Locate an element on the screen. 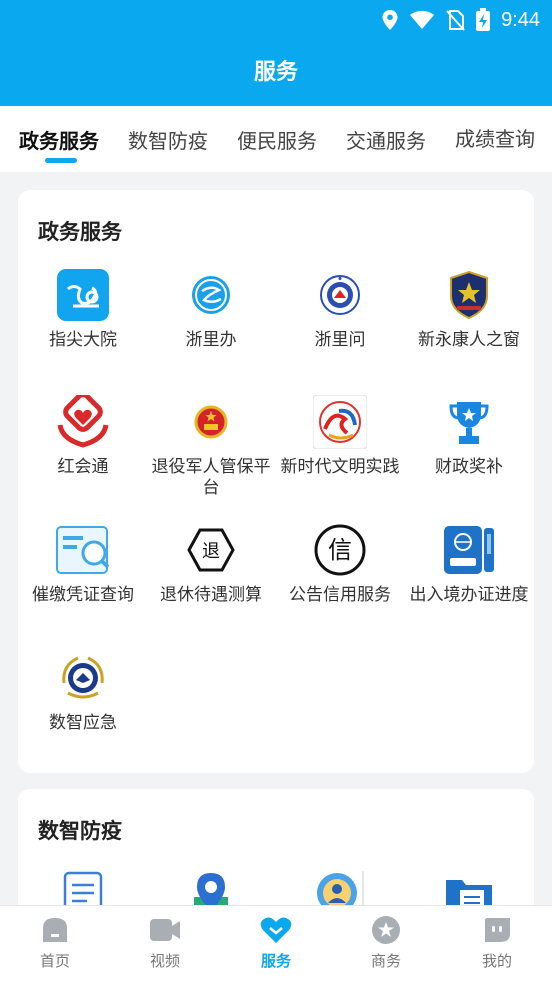  service-label: 退役军人管保平台 is located at coordinates (211, 477).